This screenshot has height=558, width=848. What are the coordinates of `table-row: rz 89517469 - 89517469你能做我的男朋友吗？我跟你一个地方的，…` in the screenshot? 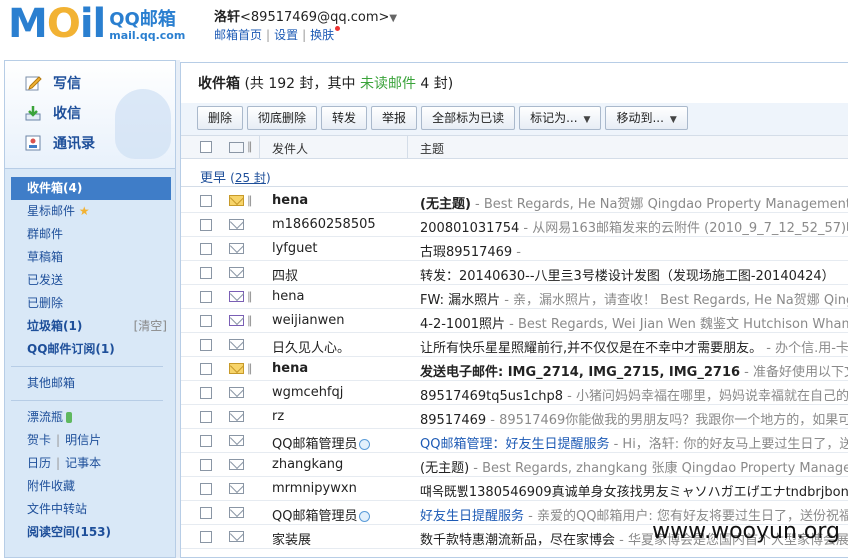 It's located at (514, 417).